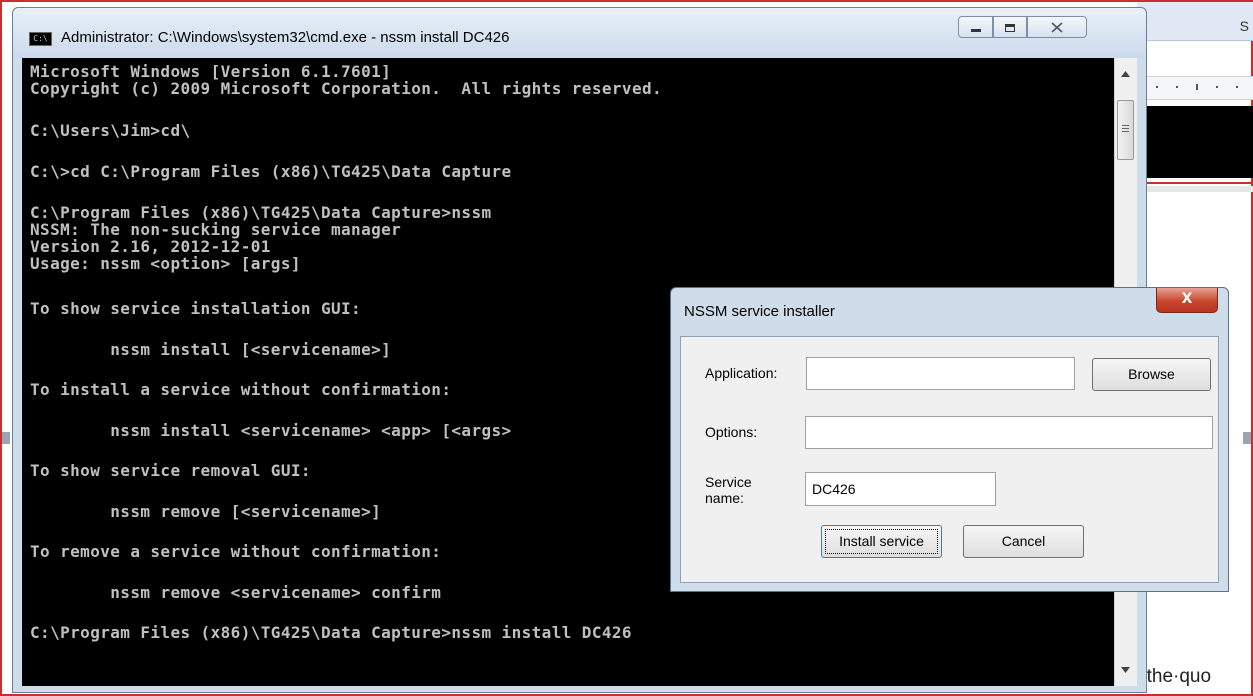  What do you see at coordinates (236, 592) in the screenshot?
I see `console-line: nssm remove <servicename> confirm` at bounding box center [236, 592].